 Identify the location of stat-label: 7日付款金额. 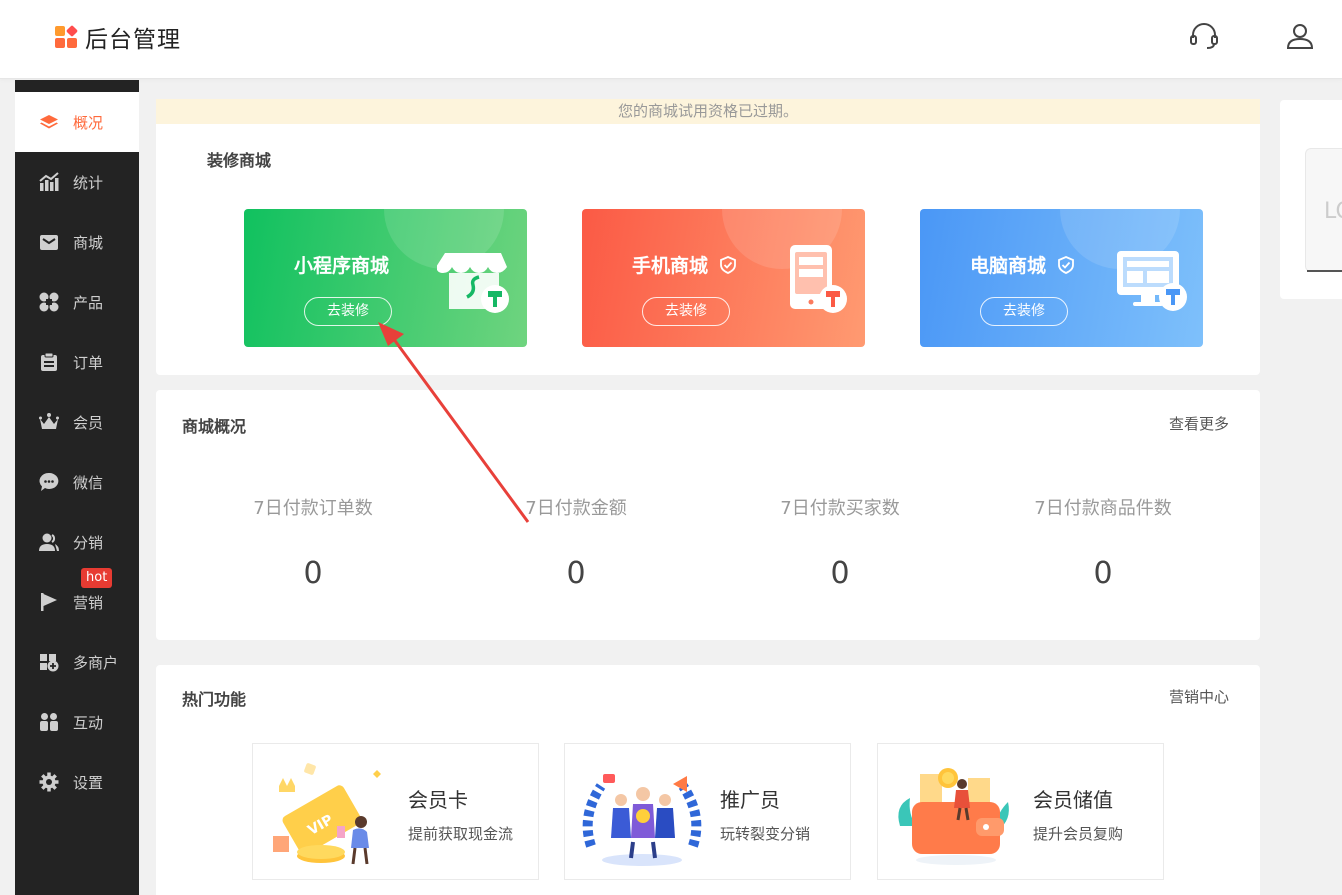
(576, 508).